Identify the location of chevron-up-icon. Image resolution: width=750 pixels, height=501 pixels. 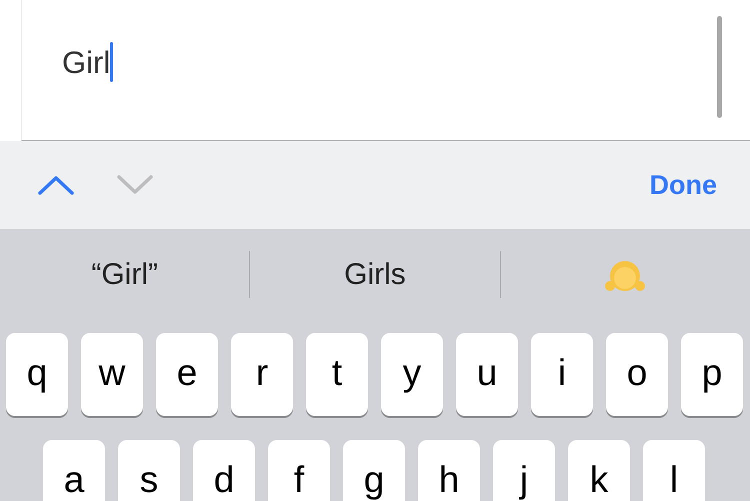
(56, 185).